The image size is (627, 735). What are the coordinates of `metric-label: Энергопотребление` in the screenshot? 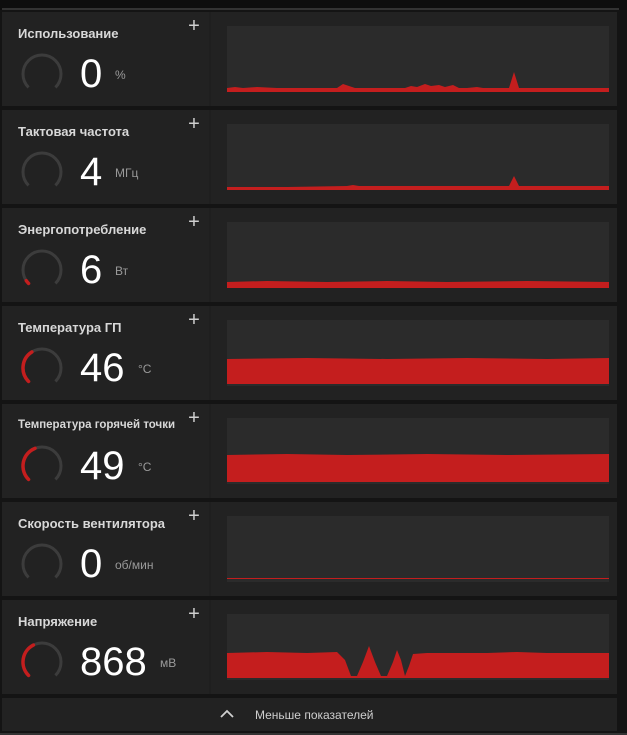 It's located at (82, 229).